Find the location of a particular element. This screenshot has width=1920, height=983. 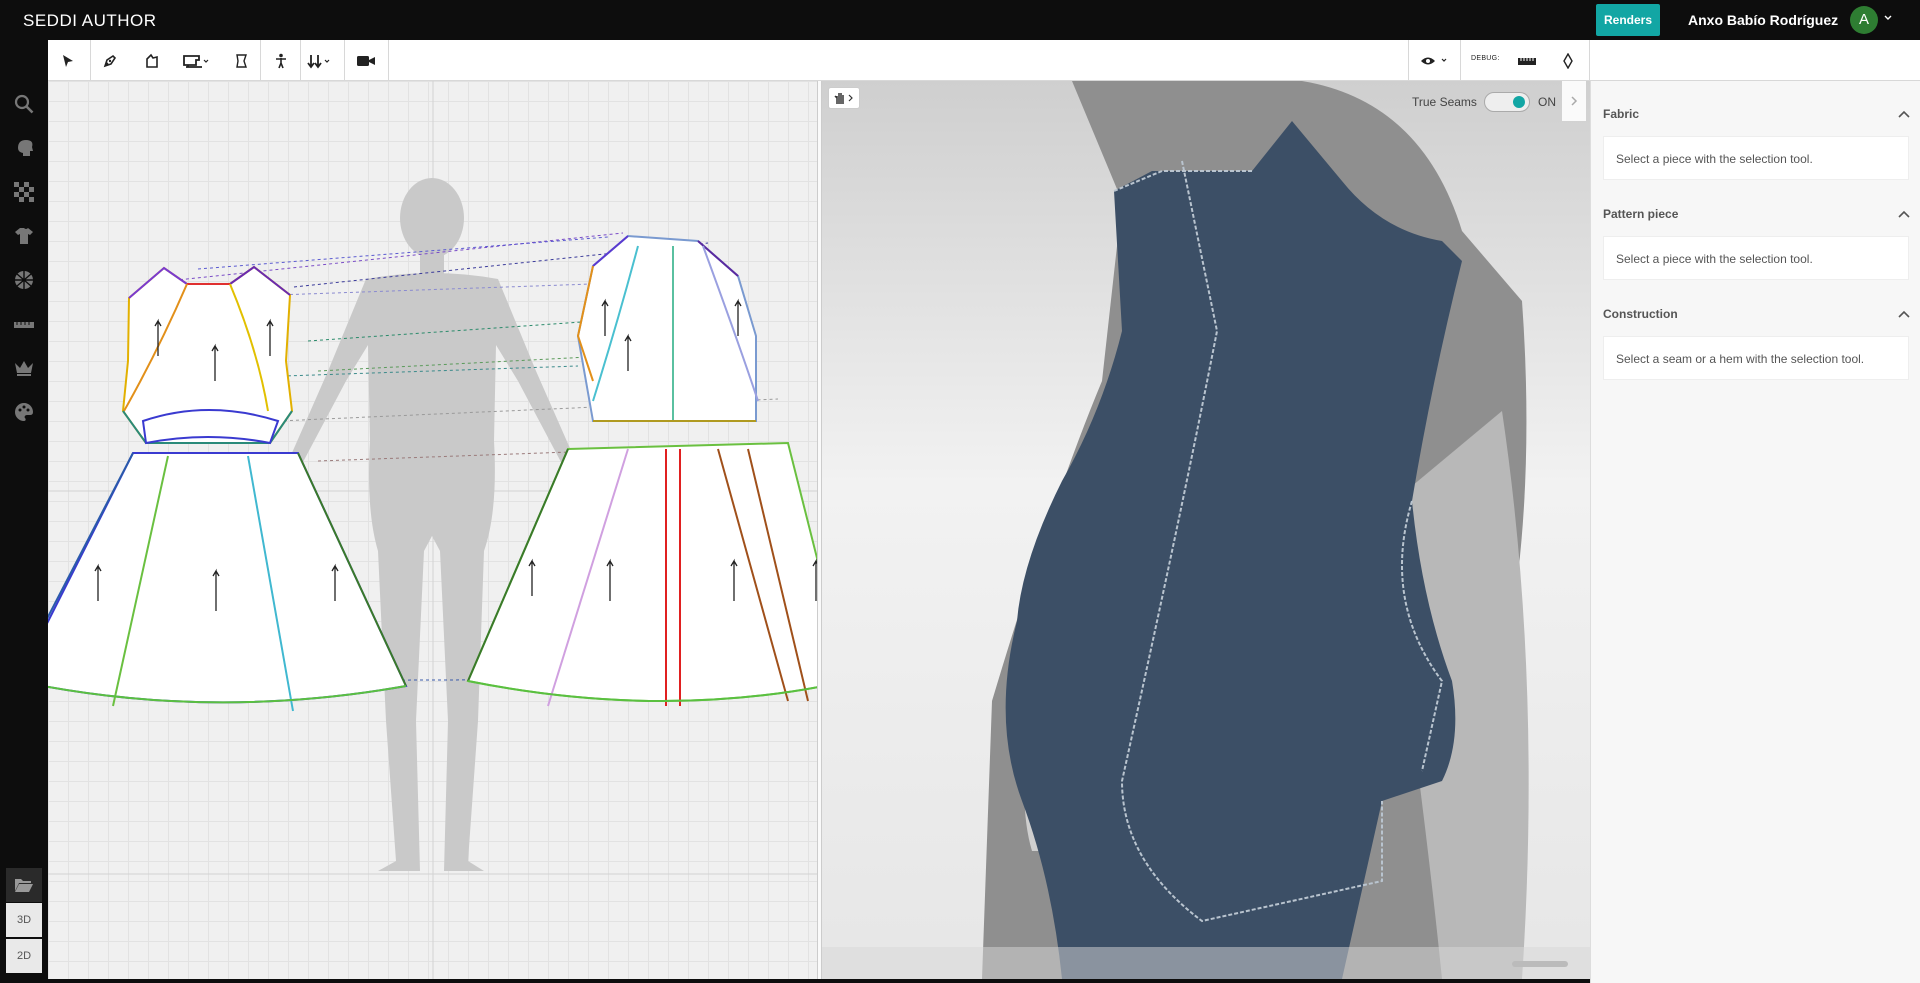

chevron-right-icon is located at coordinates (1574, 101).